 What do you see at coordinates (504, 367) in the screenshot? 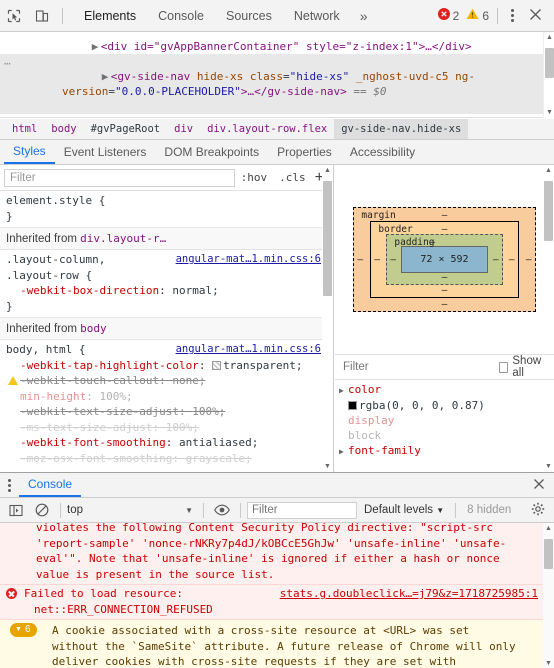
I see `checkbox-icon` at bounding box center [504, 367].